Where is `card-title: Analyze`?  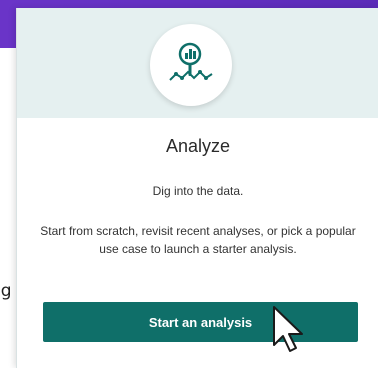
card-title: Analyze is located at coordinates (198, 146).